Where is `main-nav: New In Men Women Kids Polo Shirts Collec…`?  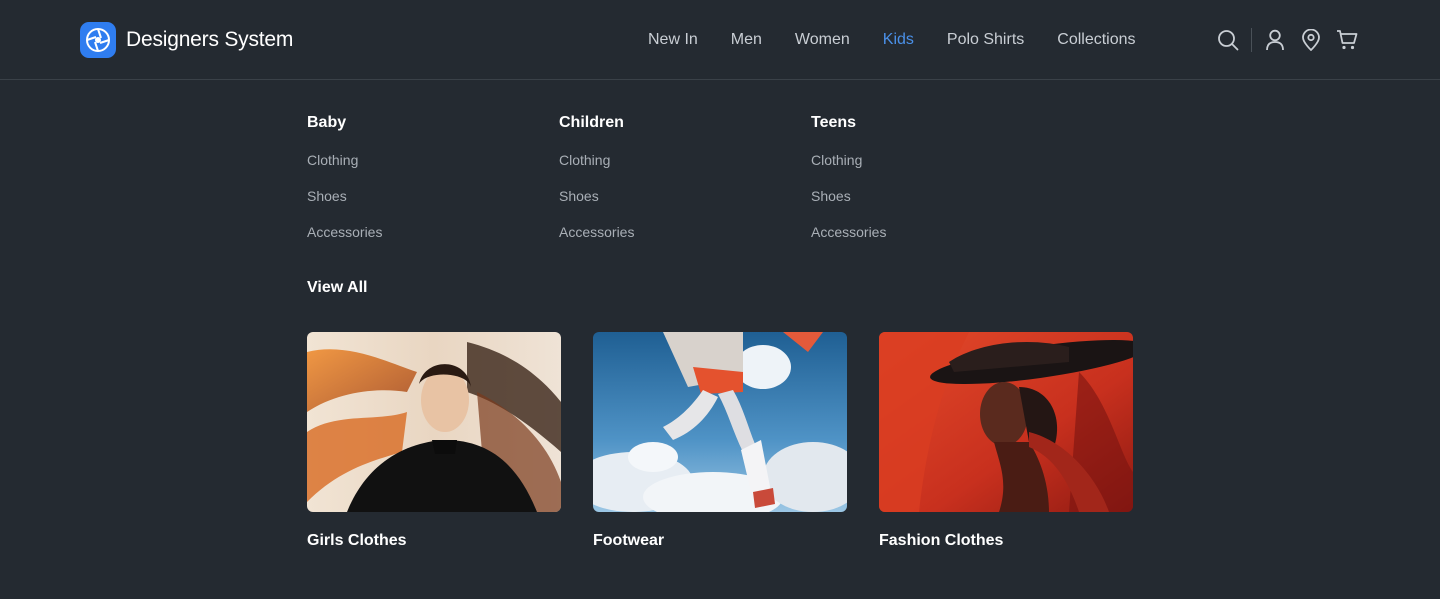
main-nav: New In Men Women Kids Polo Shirts Collec… is located at coordinates (894, 40).